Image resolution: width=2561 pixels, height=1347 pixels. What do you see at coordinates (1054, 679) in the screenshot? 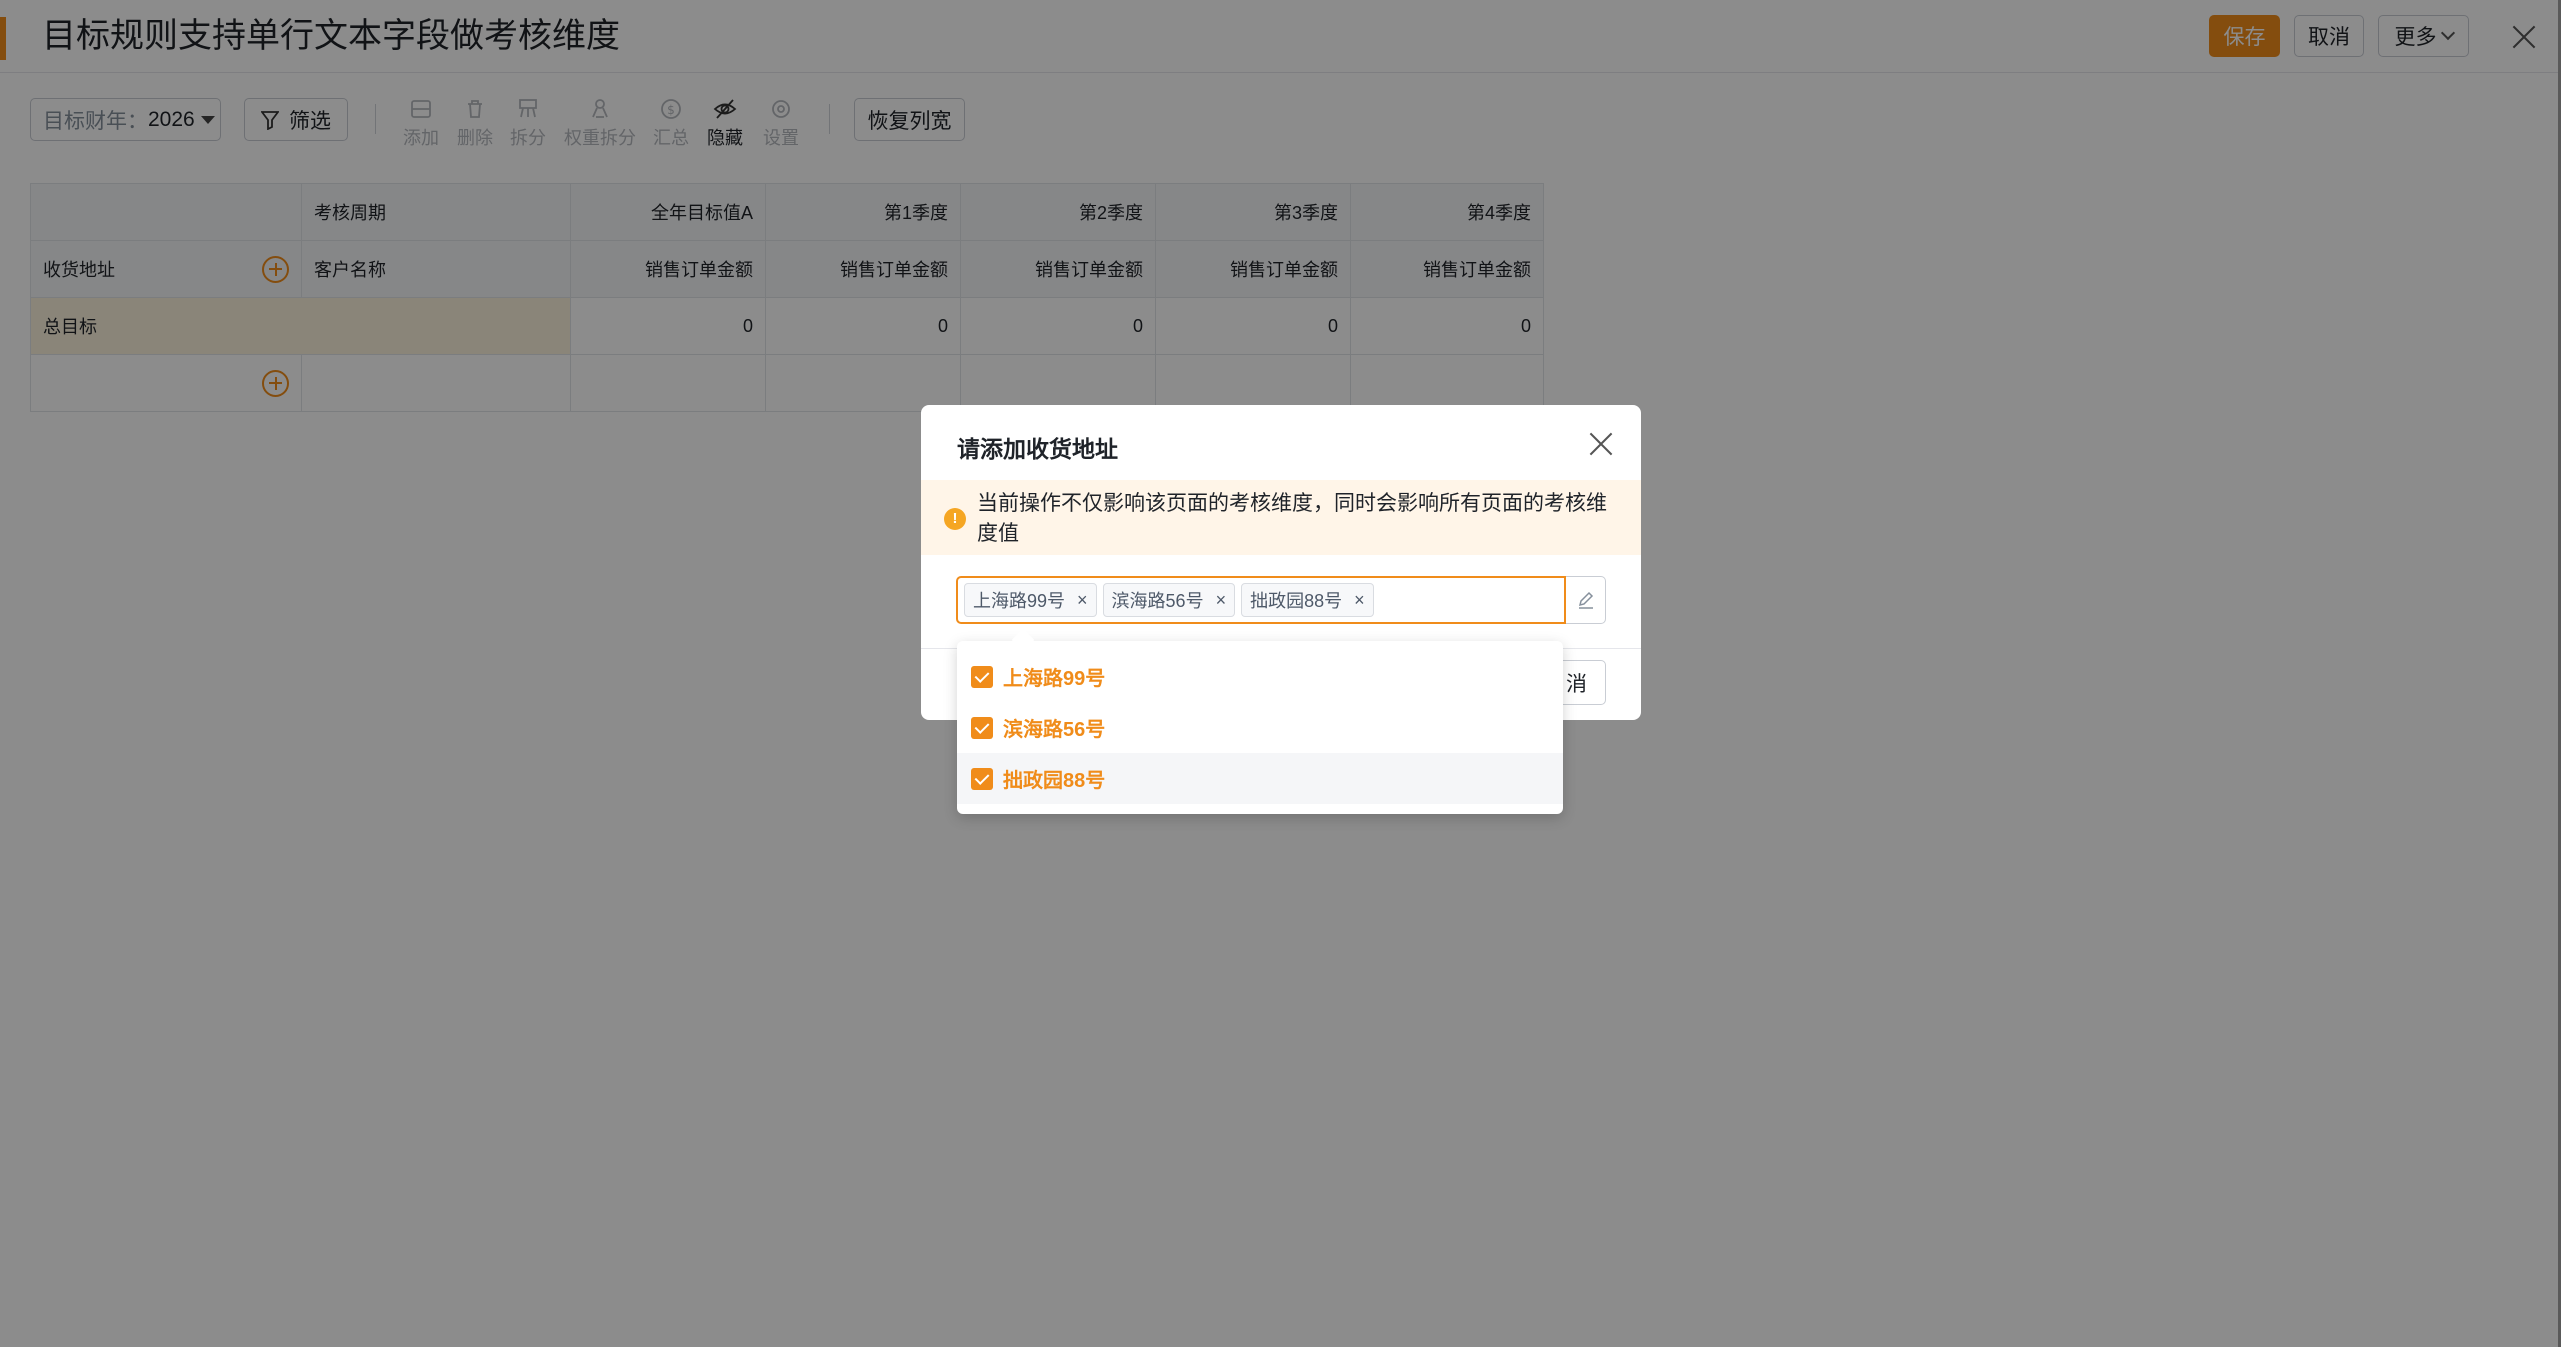
I see `option-label: 上海路99号` at bounding box center [1054, 679].